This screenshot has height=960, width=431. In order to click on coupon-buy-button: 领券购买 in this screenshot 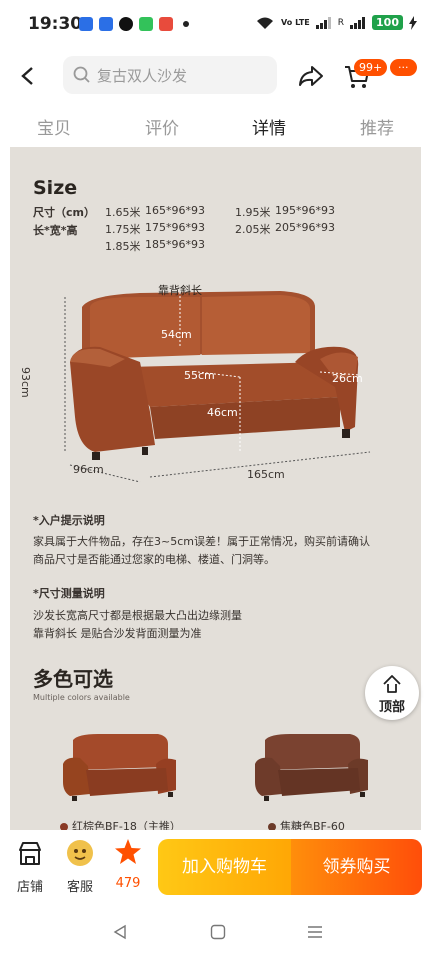, I will do `click(356, 867)`.